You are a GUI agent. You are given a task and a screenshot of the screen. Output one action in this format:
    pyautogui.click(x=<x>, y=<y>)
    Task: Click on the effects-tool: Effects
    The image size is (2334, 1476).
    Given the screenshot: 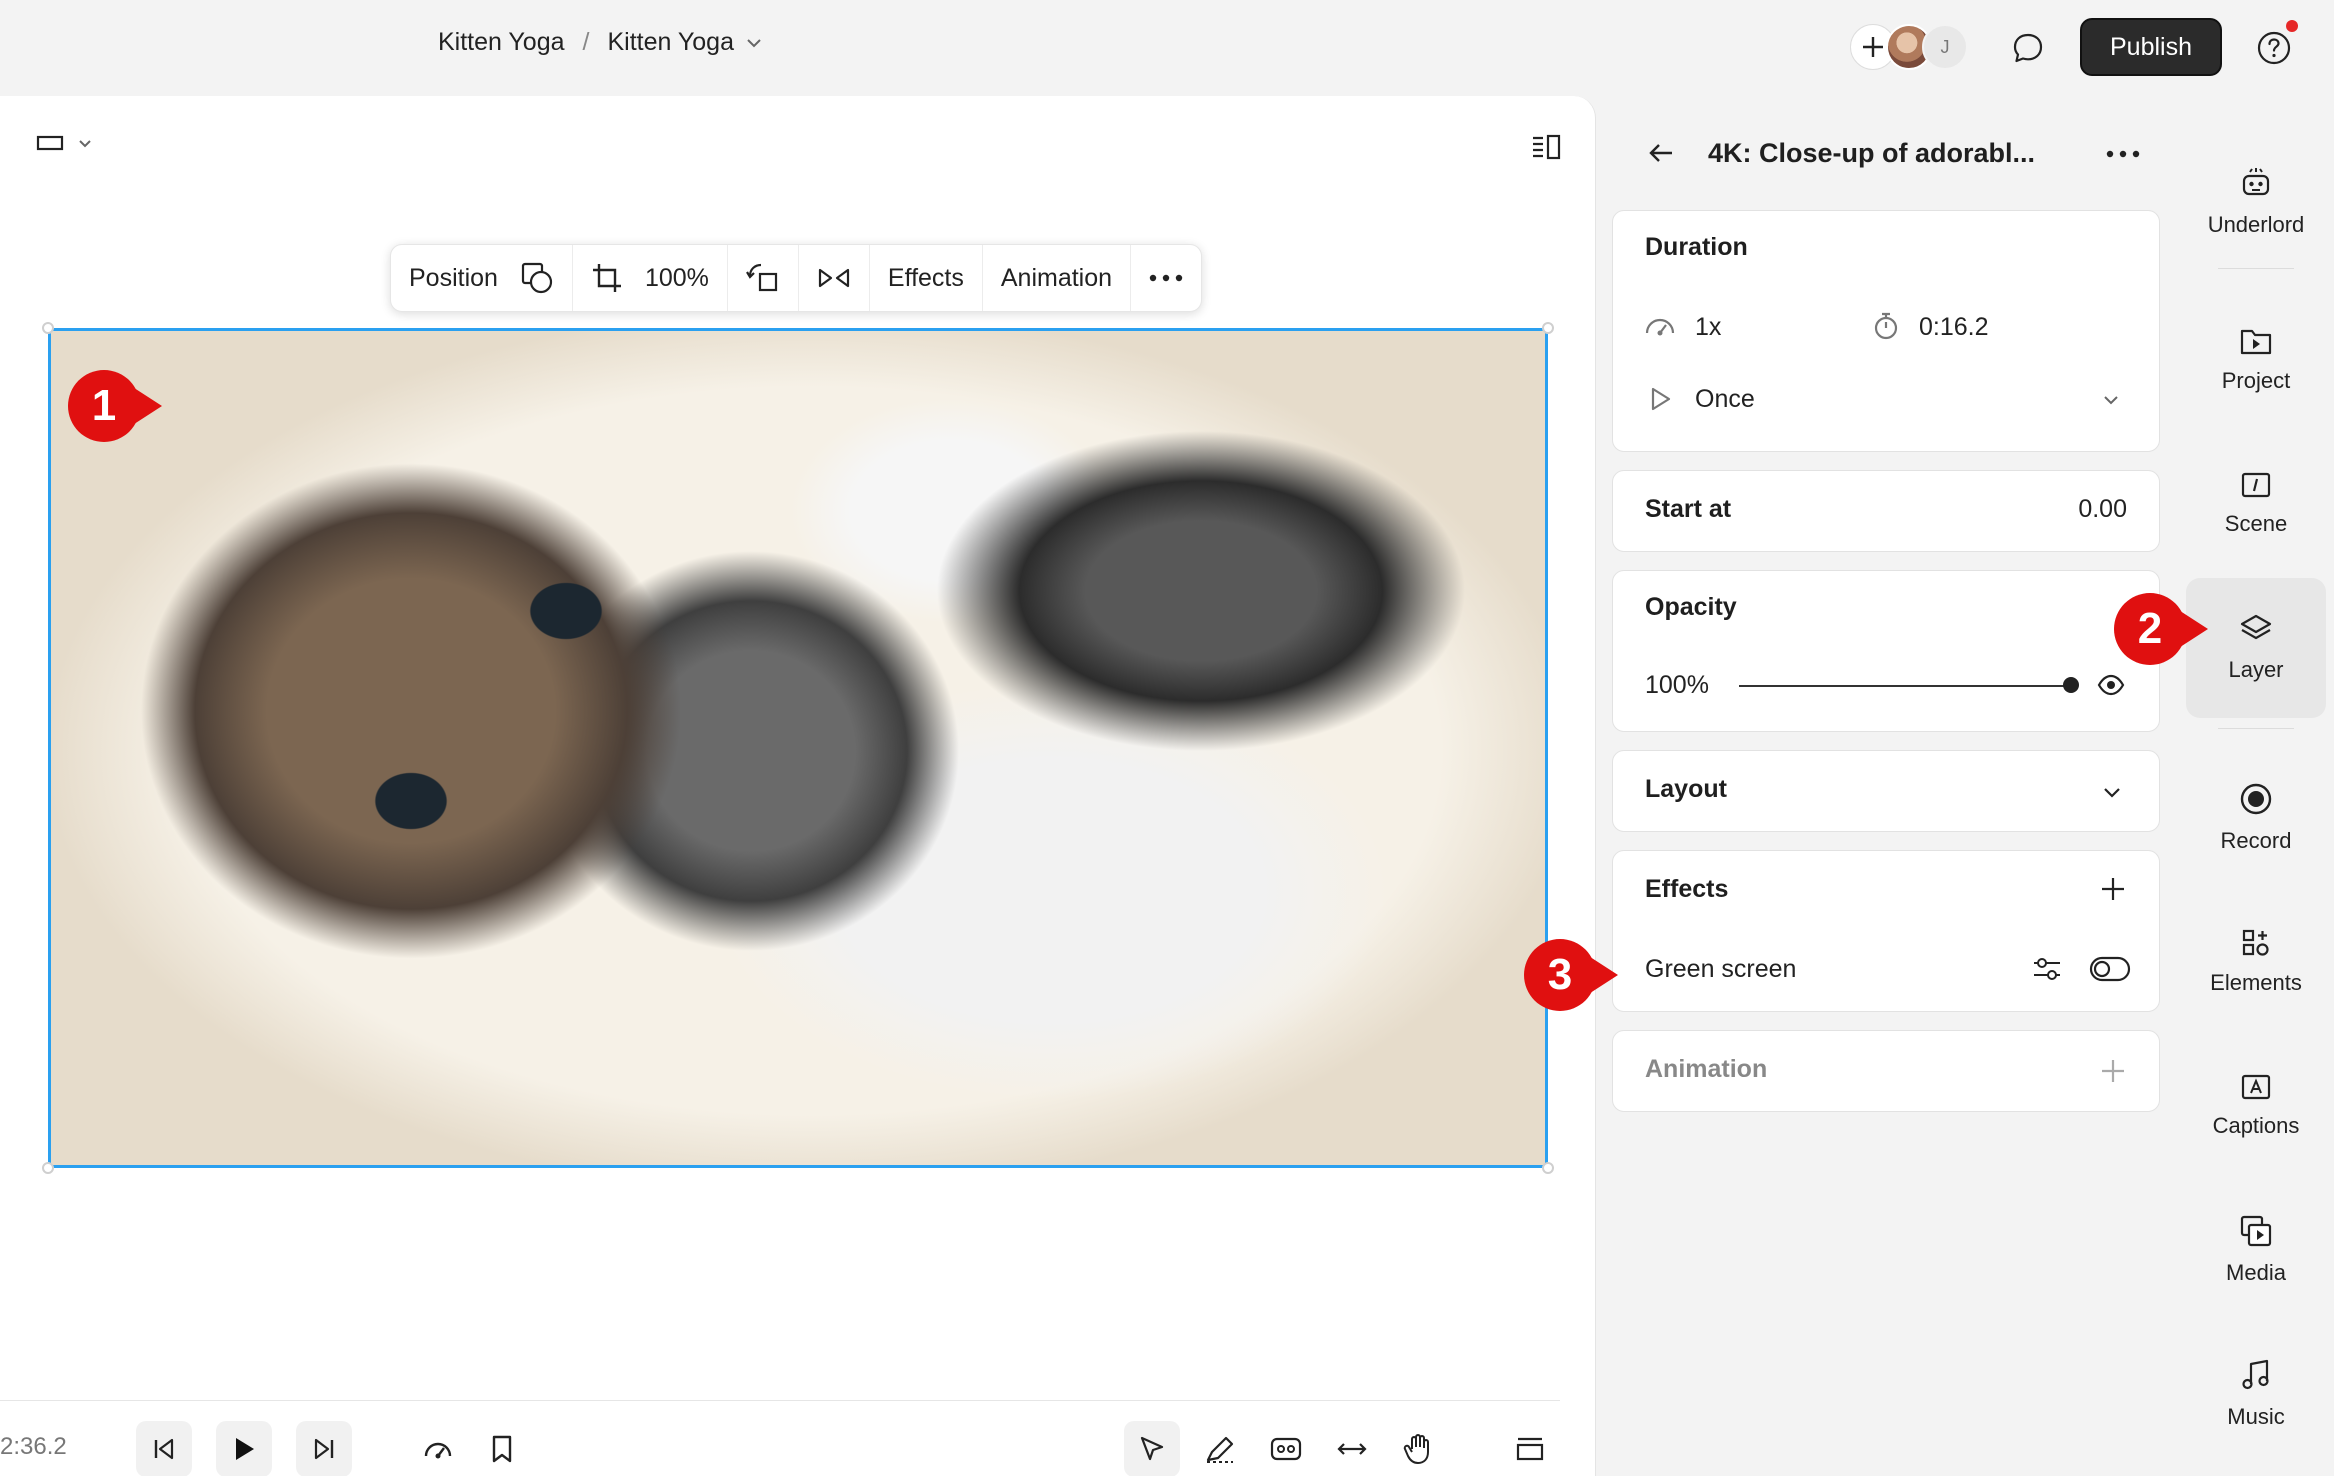 What is the action you would take?
    pyautogui.click(x=926, y=278)
    